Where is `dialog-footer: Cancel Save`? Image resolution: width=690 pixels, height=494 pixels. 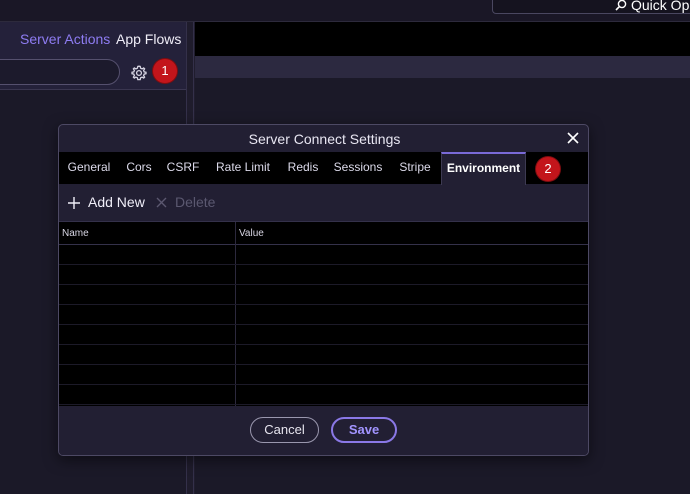
dialog-footer: Cancel Save is located at coordinates (323, 430).